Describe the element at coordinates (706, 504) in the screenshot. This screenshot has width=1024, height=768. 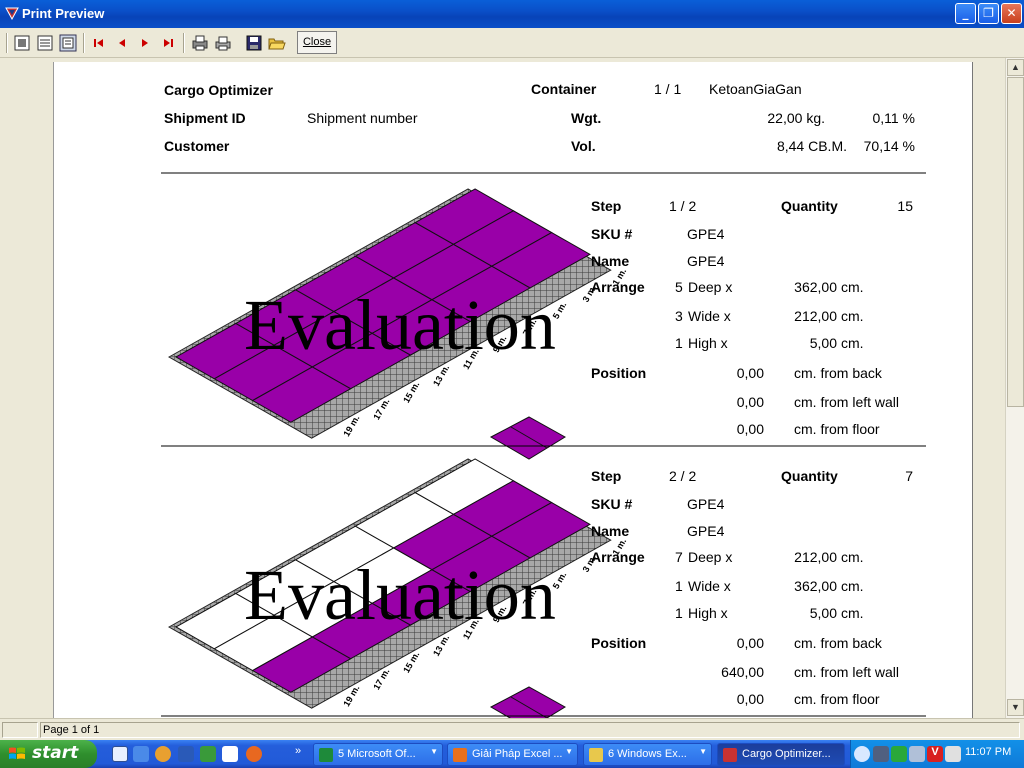
I see `sku-value: GPE4` at that location.